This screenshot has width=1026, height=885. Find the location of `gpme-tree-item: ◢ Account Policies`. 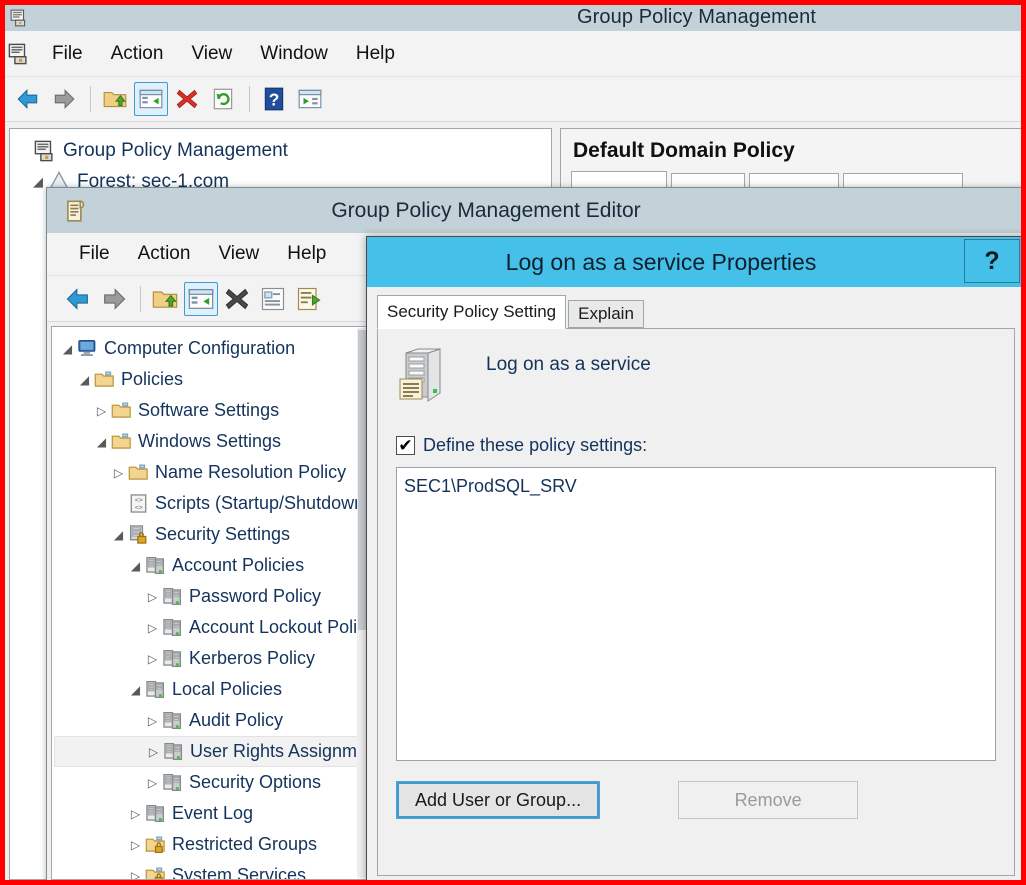

gpme-tree-item: ◢ Account Policies is located at coordinates (211, 565).